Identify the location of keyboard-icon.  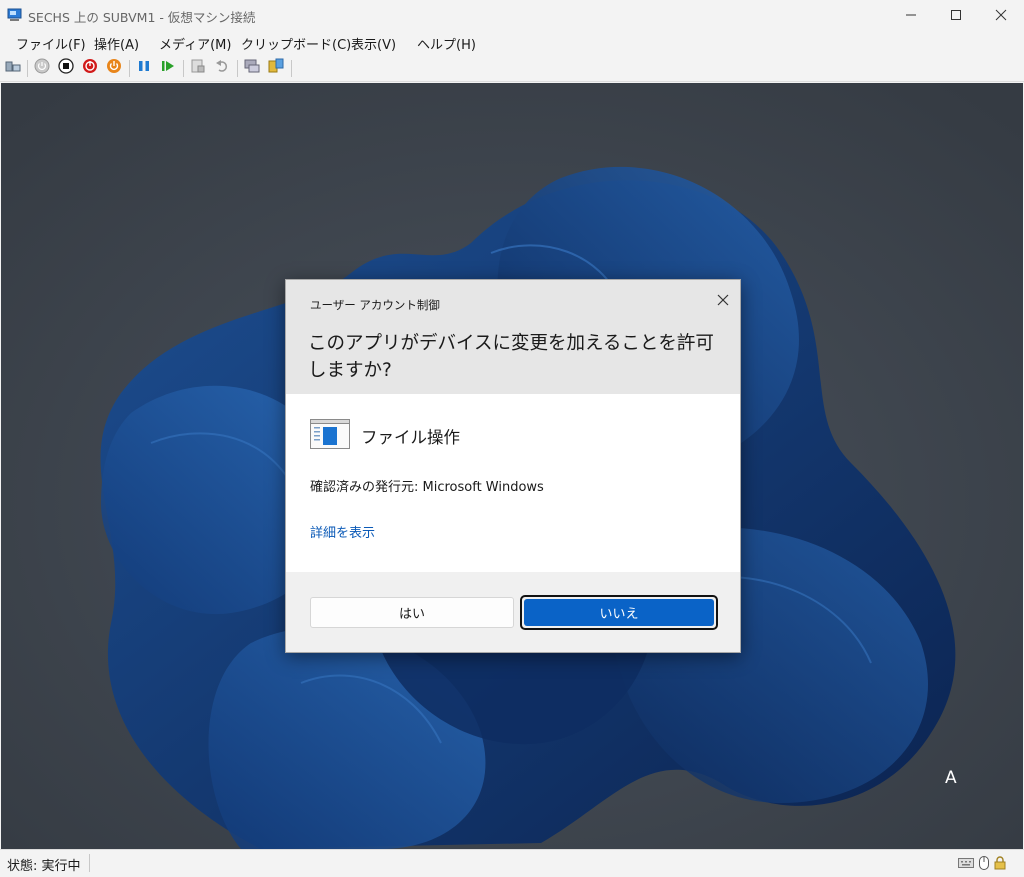
(966, 863).